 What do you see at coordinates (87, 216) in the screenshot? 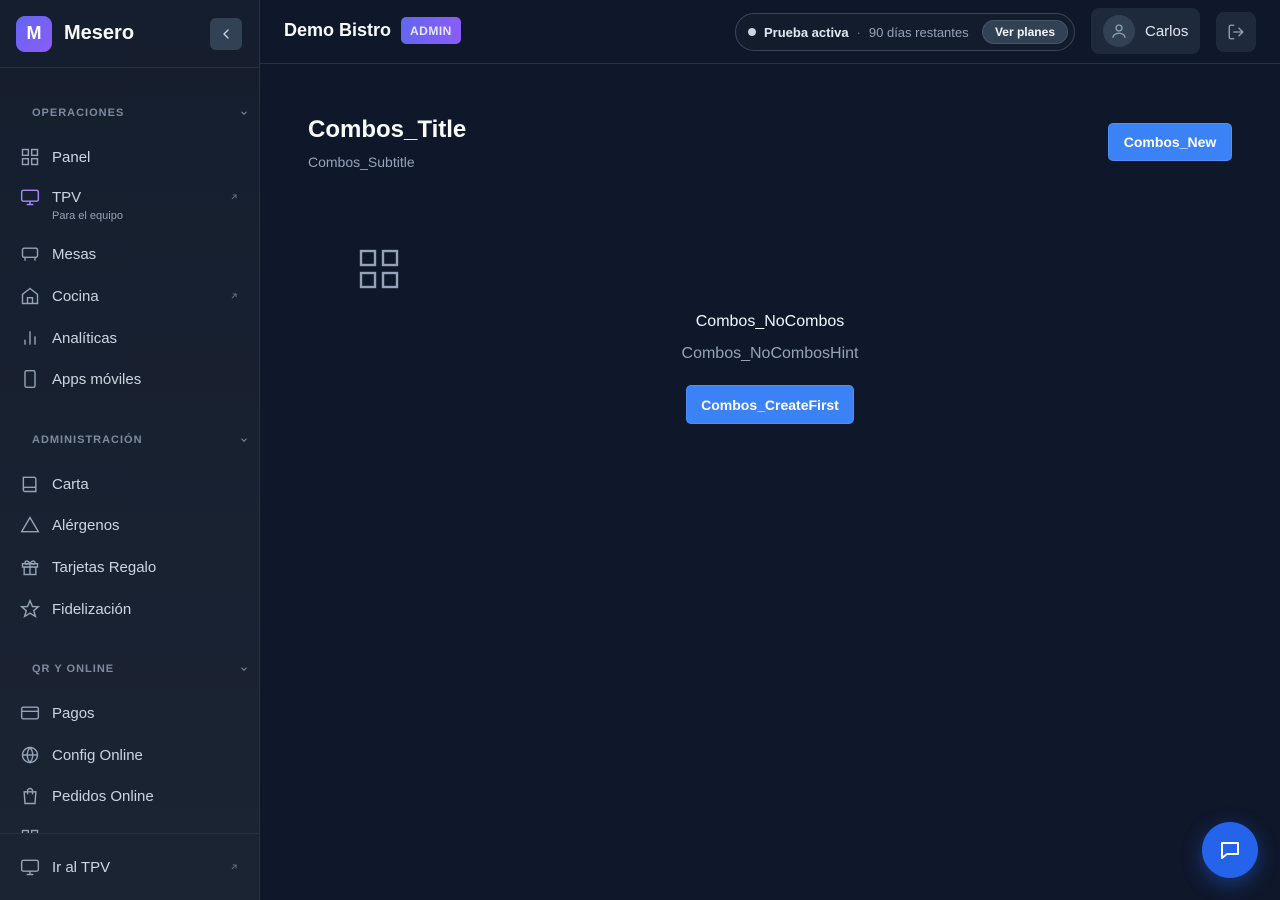
I see `sidebar-item-subtitle: Para el equipo` at bounding box center [87, 216].